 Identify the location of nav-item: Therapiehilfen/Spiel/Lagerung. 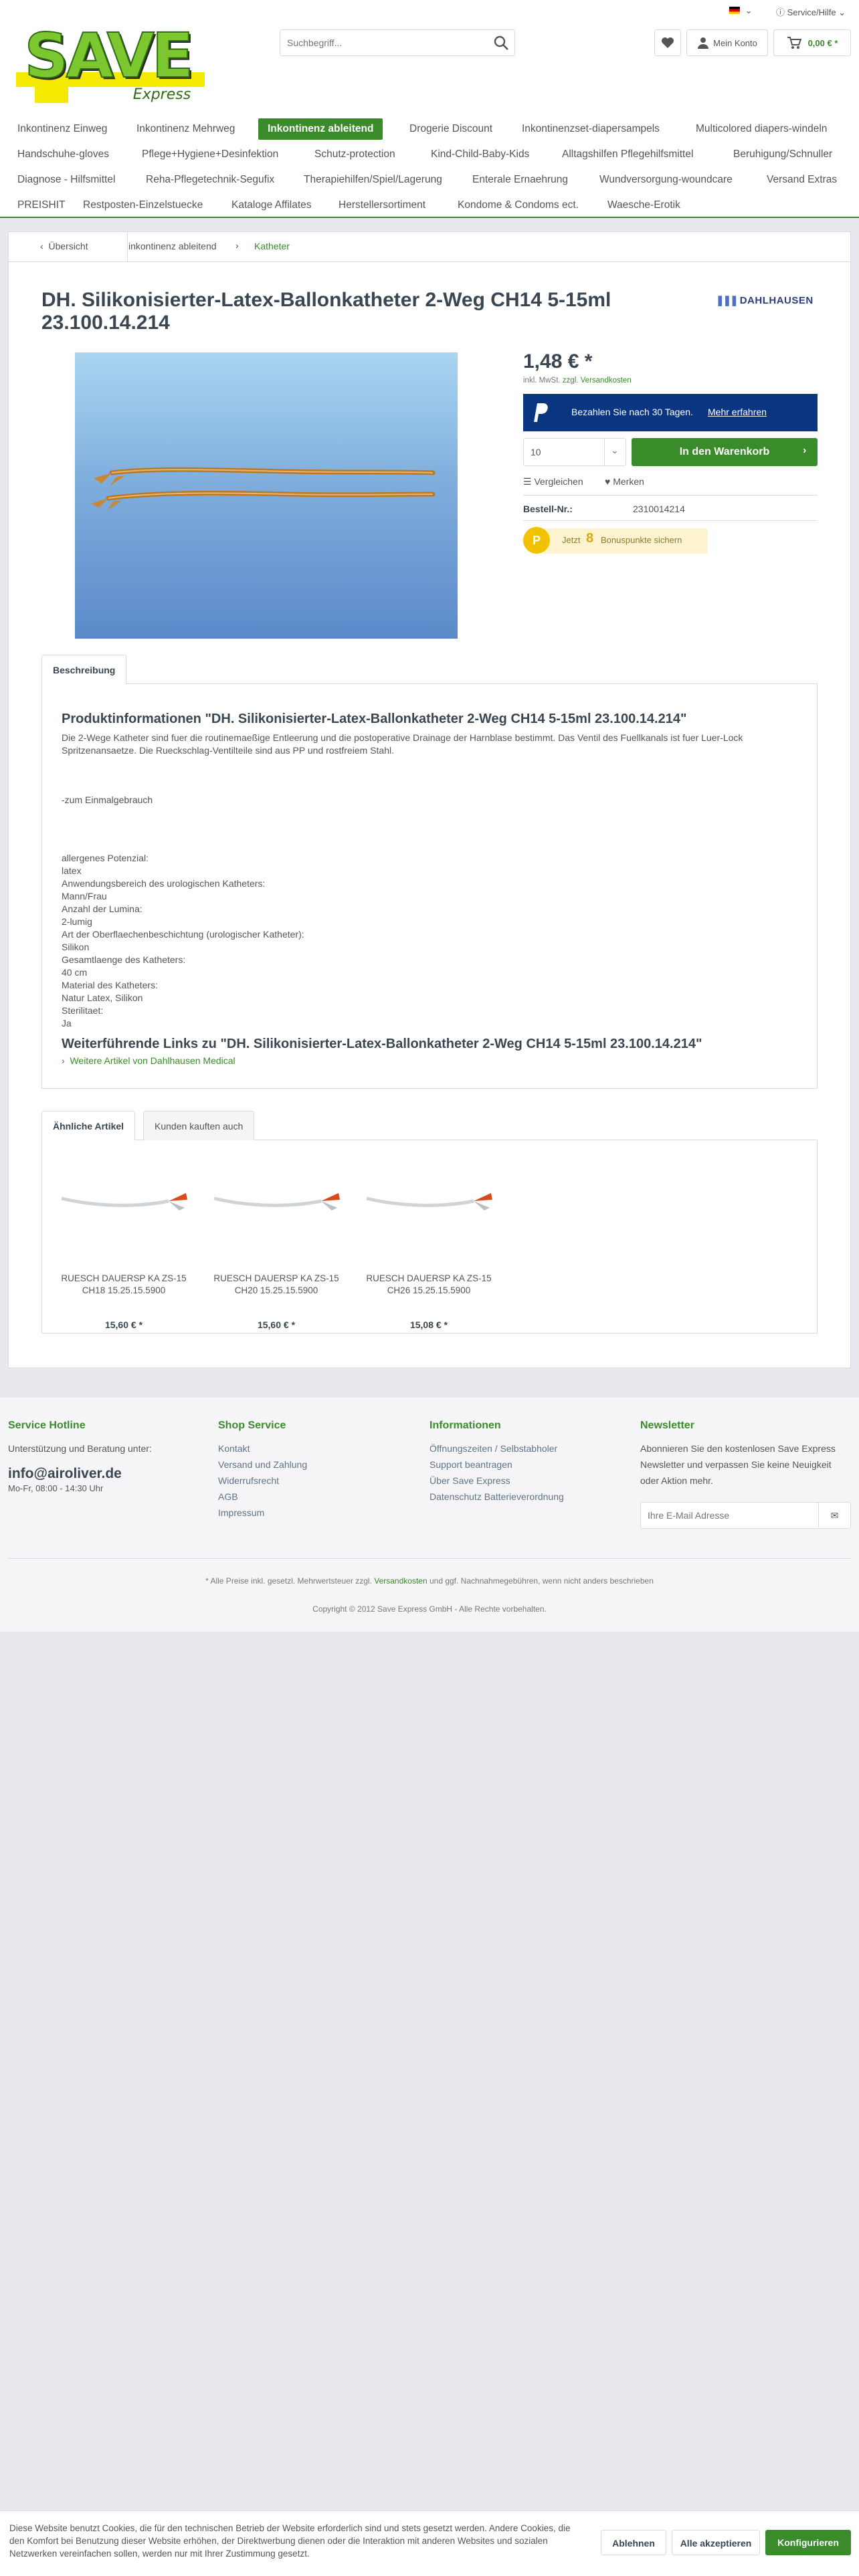
(373, 180).